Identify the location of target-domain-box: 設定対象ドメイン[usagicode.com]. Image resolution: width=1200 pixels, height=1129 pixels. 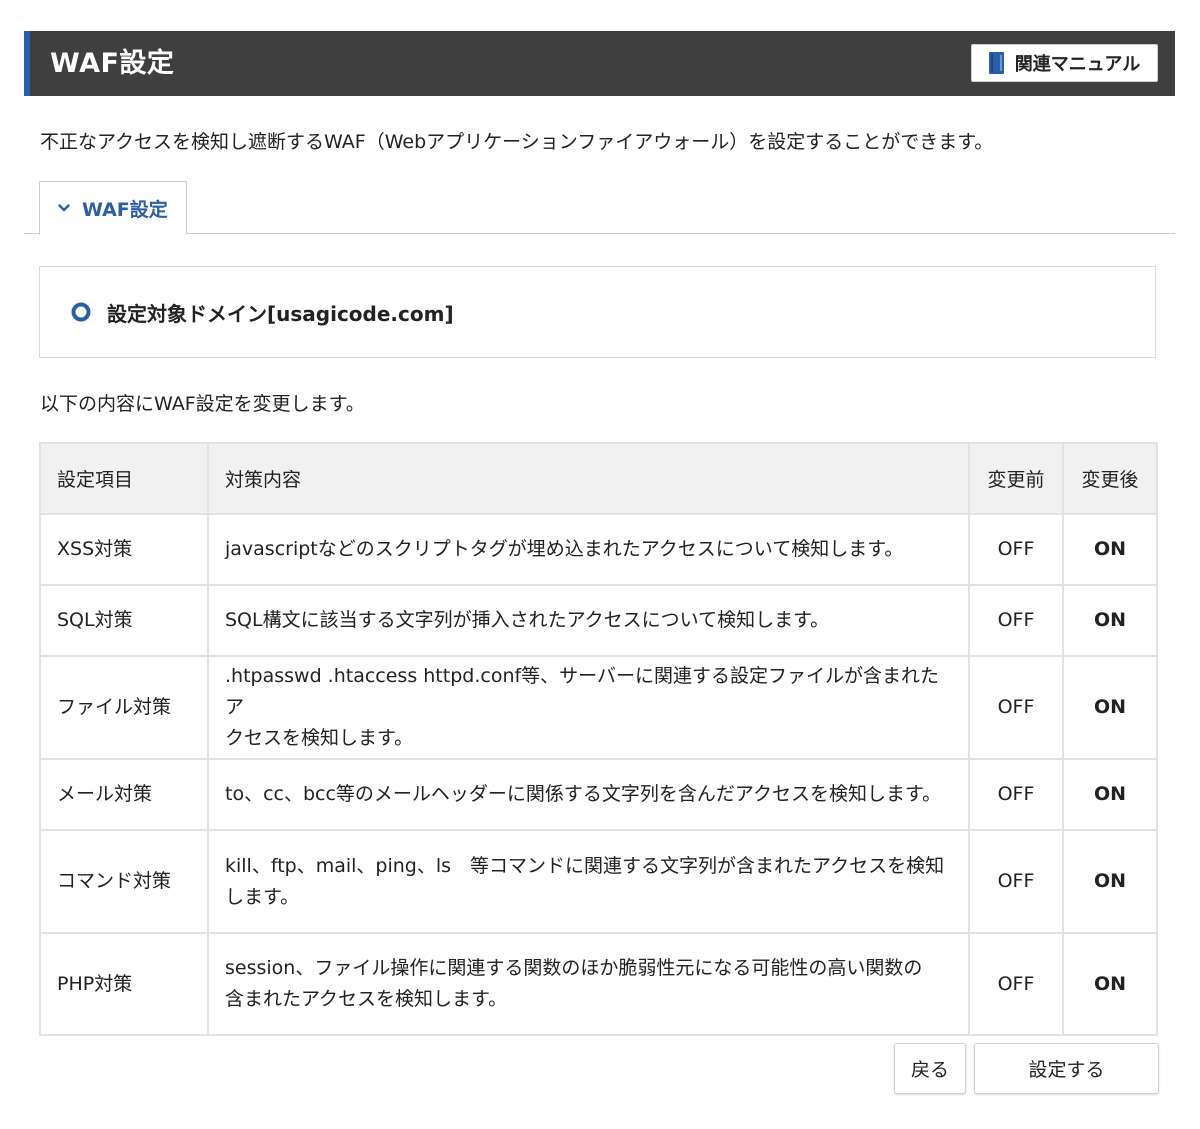
(597, 312).